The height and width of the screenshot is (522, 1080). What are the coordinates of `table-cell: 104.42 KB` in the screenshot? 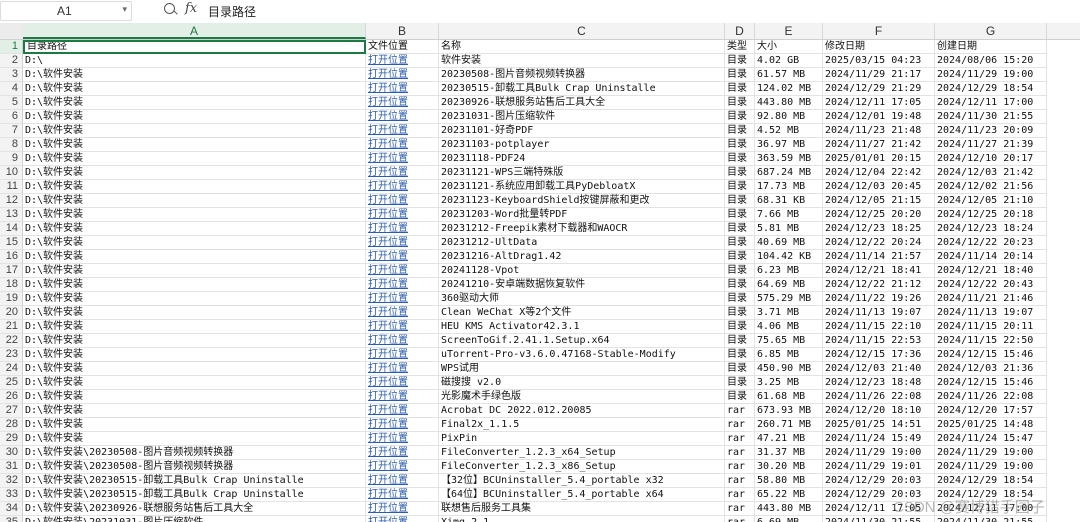 It's located at (789, 257).